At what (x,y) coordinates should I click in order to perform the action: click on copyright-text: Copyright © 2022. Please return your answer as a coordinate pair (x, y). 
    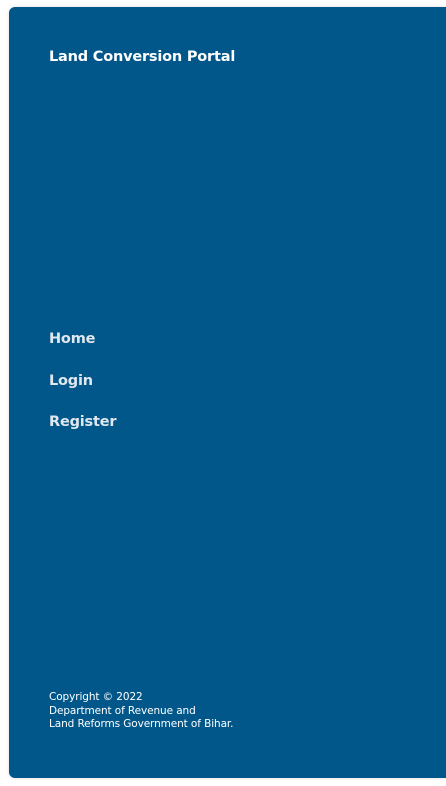
    Looking at the image, I should click on (96, 697).